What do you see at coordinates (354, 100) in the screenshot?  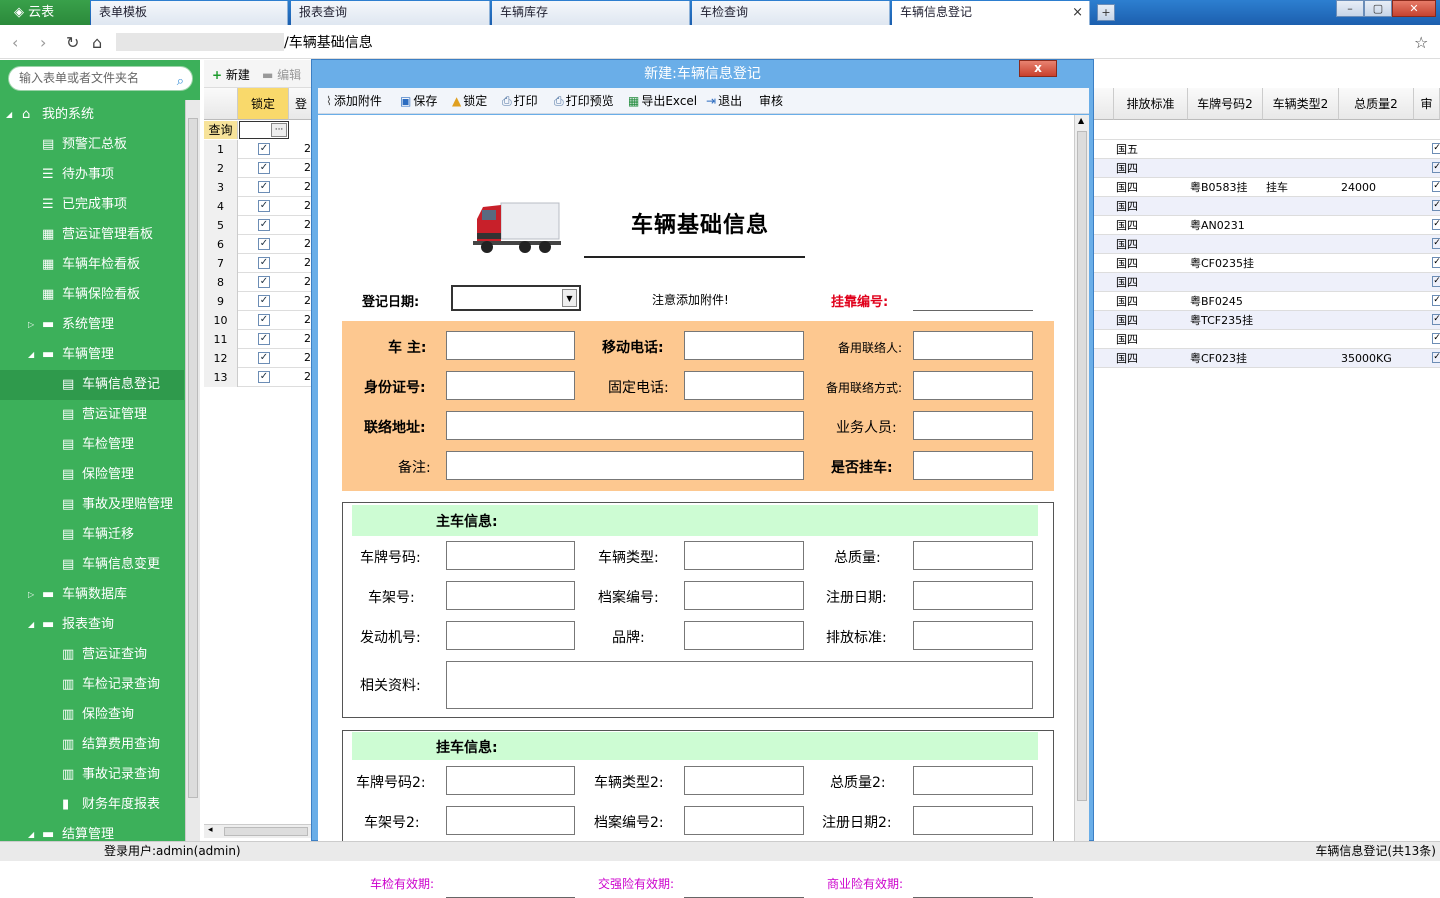 I see `attach-button: ⌇ 添加附件` at bounding box center [354, 100].